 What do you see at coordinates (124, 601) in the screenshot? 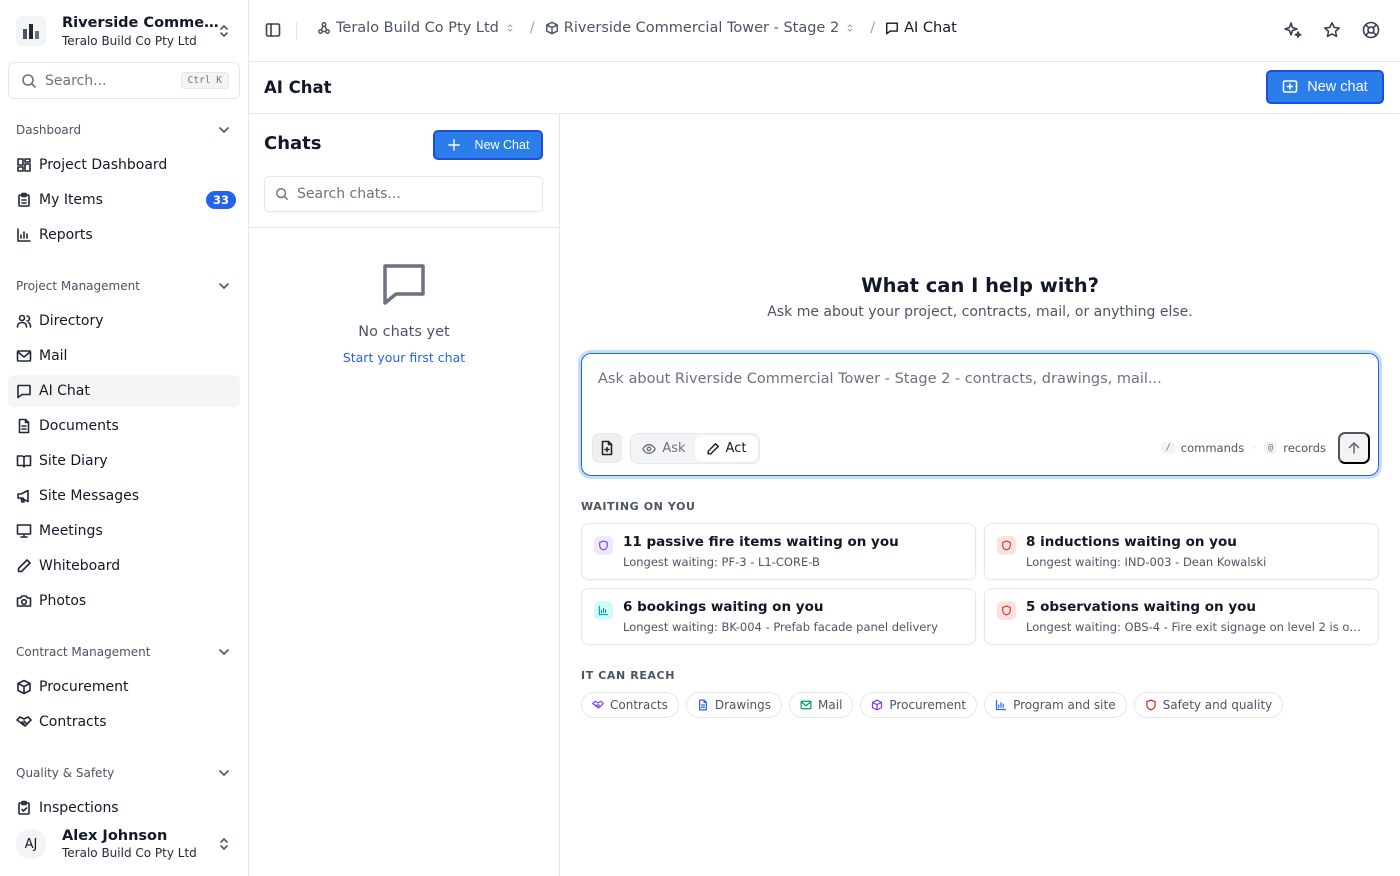
I see `sidebar-item-photos: Photos` at bounding box center [124, 601].